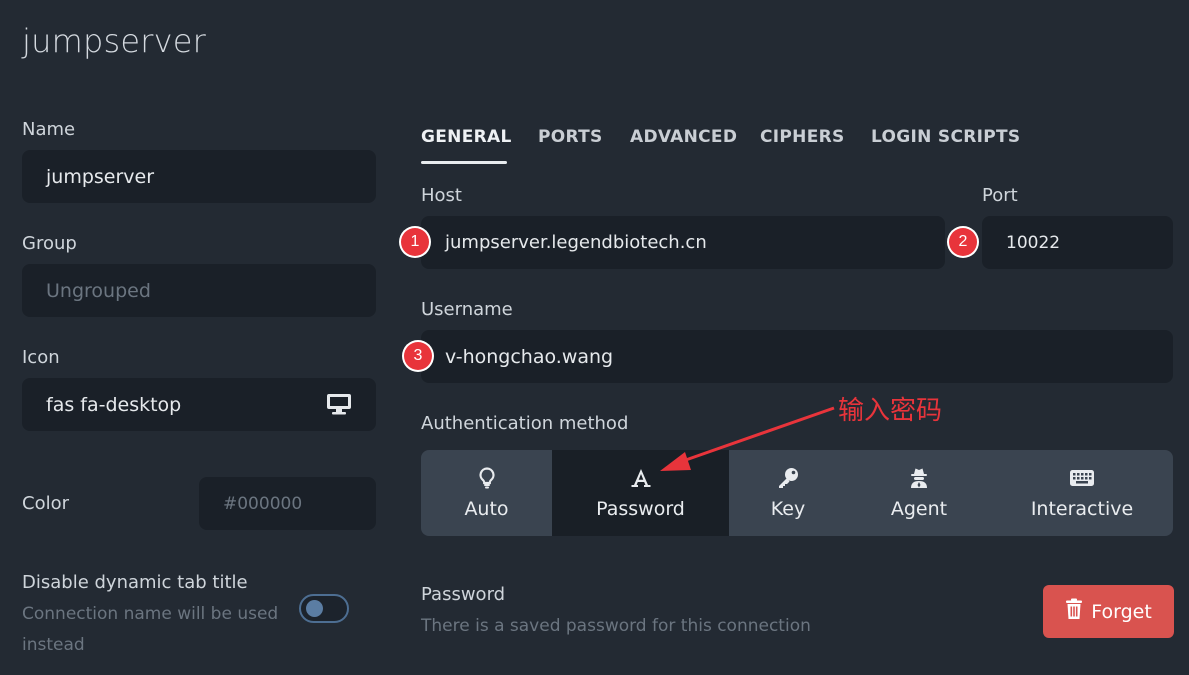 Image resolution: width=1189 pixels, height=675 pixels. What do you see at coordinates (640, 509) in the screenshot?
I see `auth-option-label: Password` at bounding box center [640, 509].